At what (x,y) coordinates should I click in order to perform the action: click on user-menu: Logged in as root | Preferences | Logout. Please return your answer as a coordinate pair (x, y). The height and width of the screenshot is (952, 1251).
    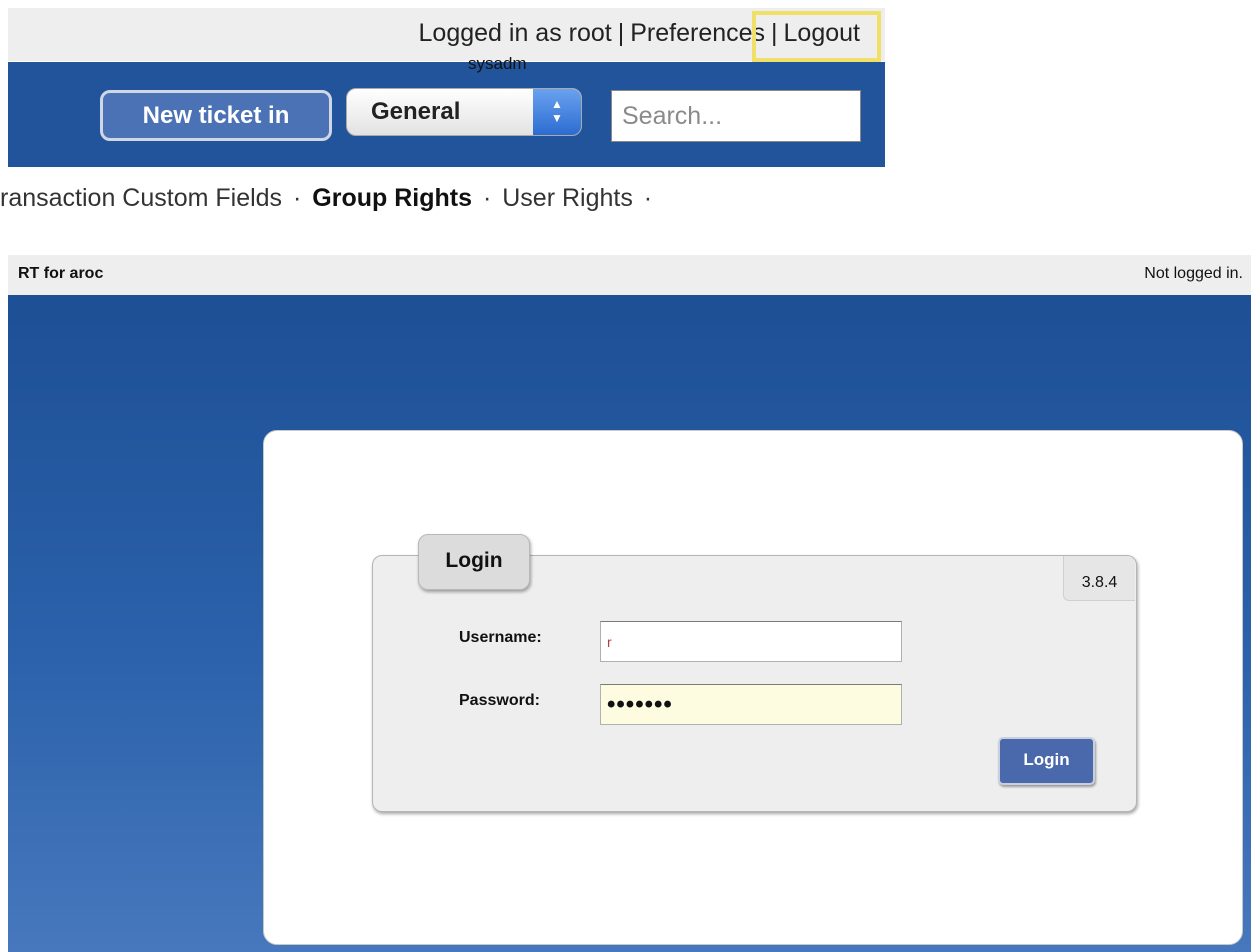
    Looking at the image, I should click on (430, 33).